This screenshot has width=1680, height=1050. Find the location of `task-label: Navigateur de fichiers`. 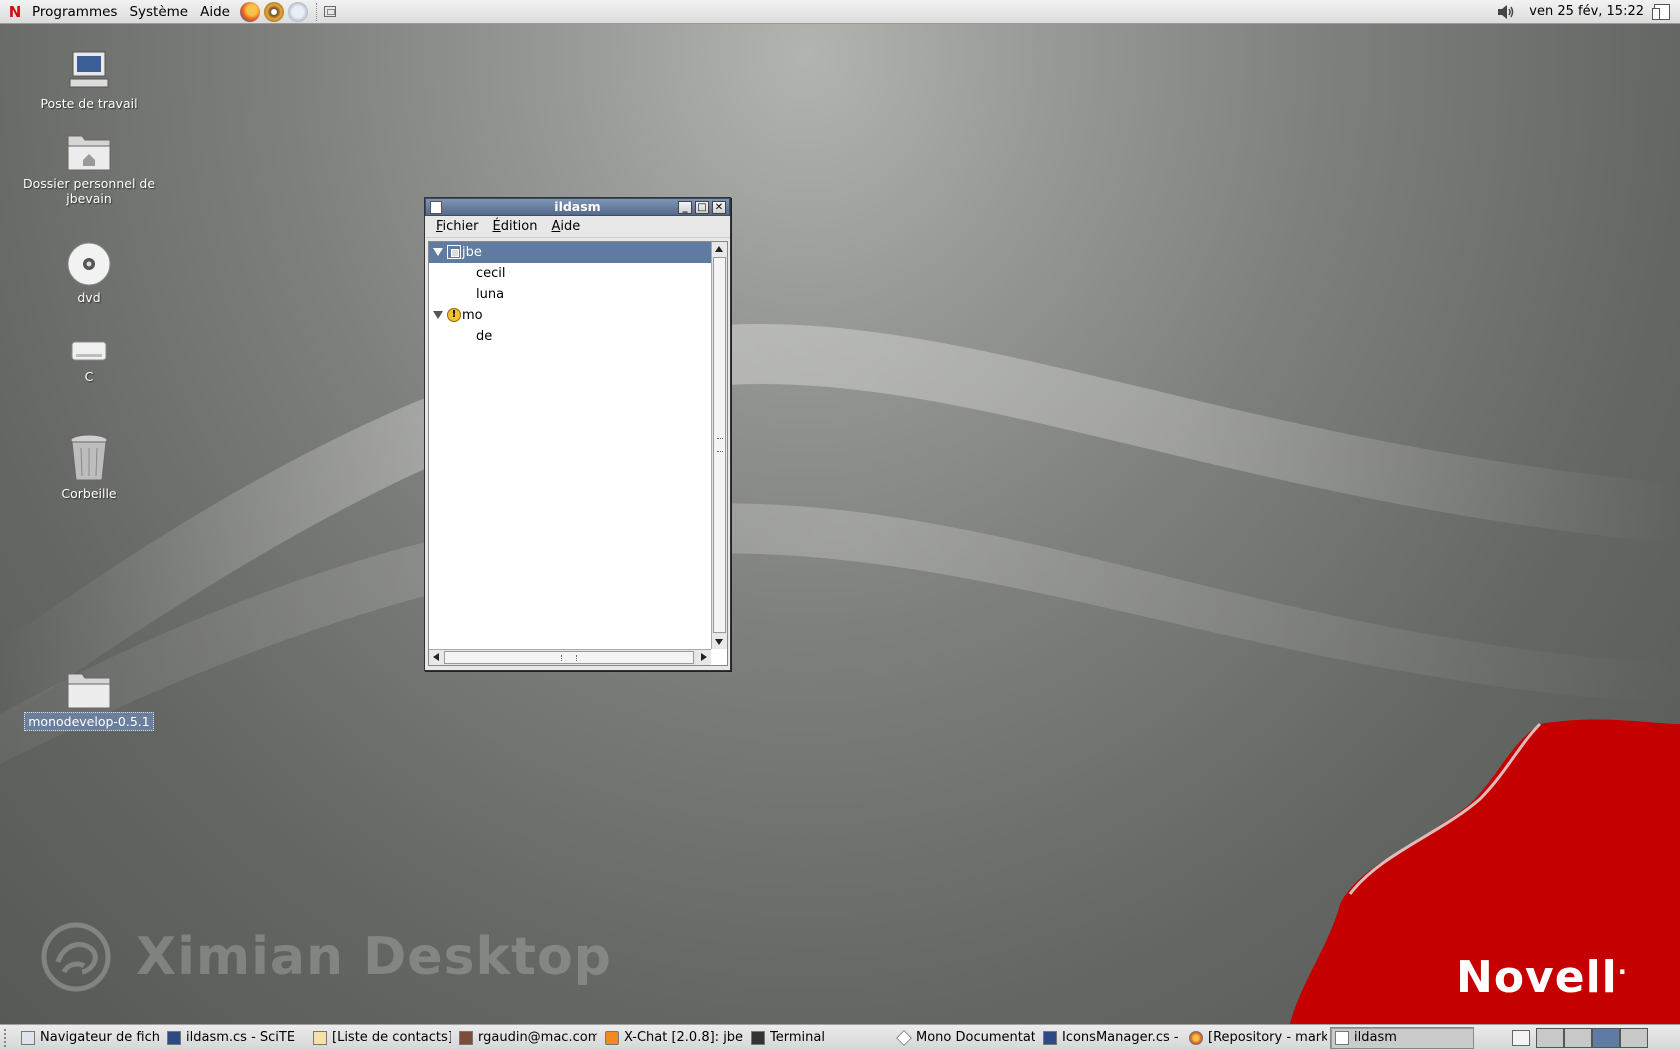

task-label: Navigateur de fichiers is located at coordinates (100, 1037).